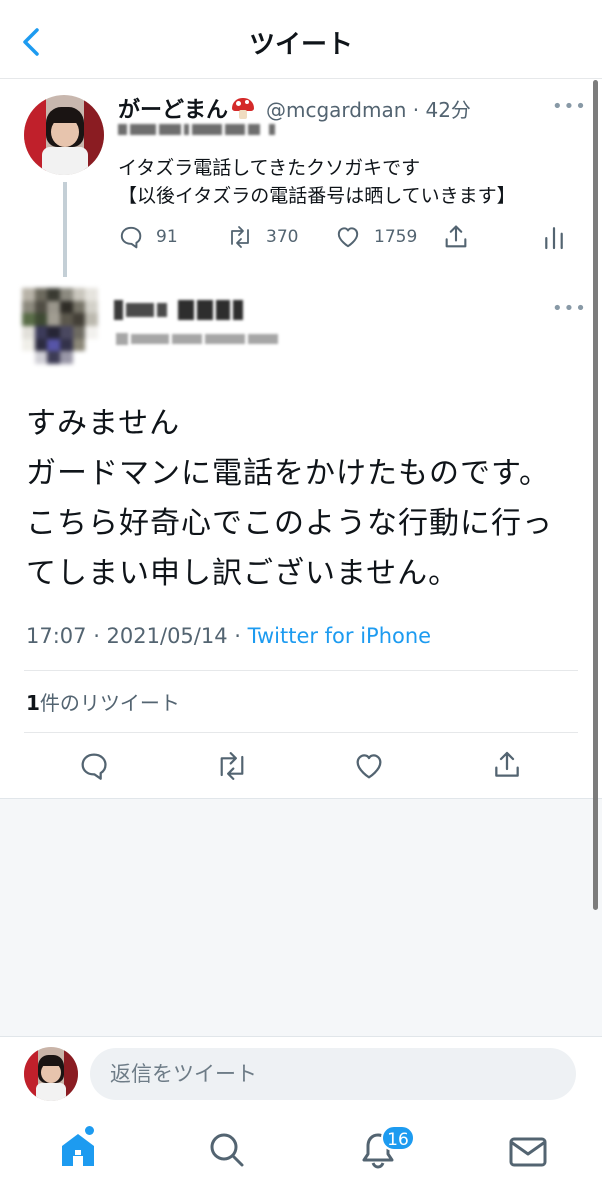 This screenshot has height=1200, width=602. What do you see at coordinates (243, 573) in the screenshot?
I see `tweet-body-line-4: てしまい申し訳ございません。` at bounding box center [243, 573].